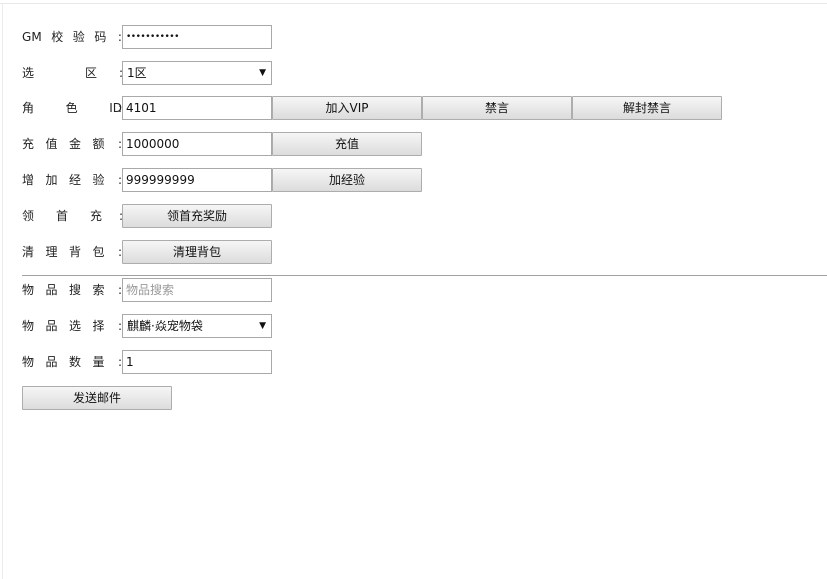  What do you see at coordinates (197, 216) in the screenshot?
I see `first-recharge-reward-button: 领首充奖励` at bounding box center [197, 216].